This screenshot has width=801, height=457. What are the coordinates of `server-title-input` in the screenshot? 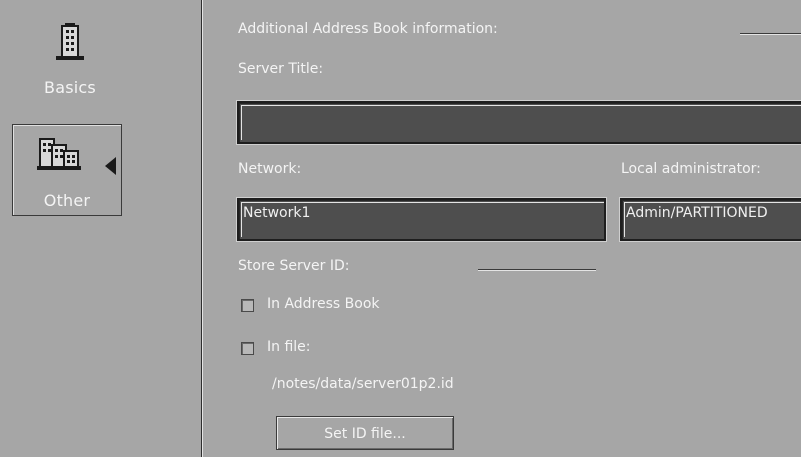 It's located at (519, 122).